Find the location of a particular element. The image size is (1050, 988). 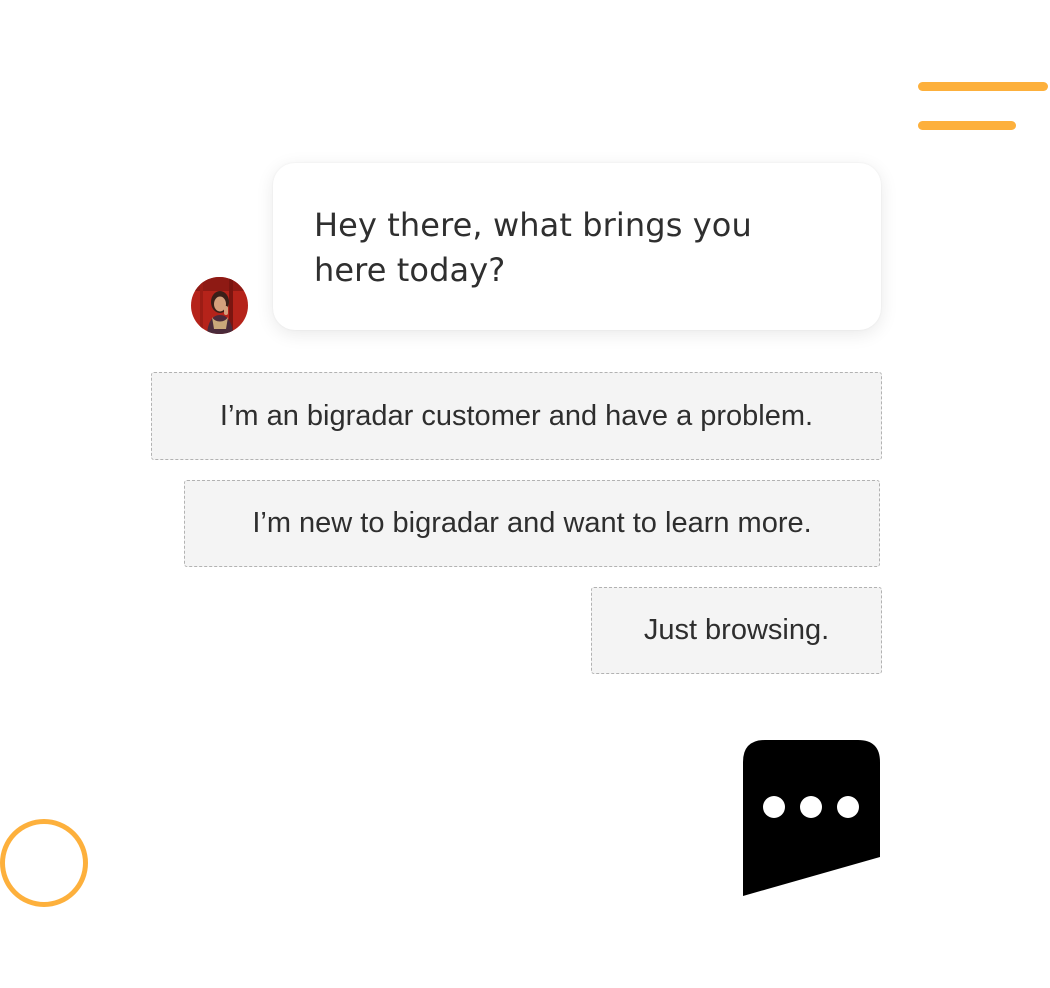

chat-bubble-dots-icon is located at coordinates (811, 818).